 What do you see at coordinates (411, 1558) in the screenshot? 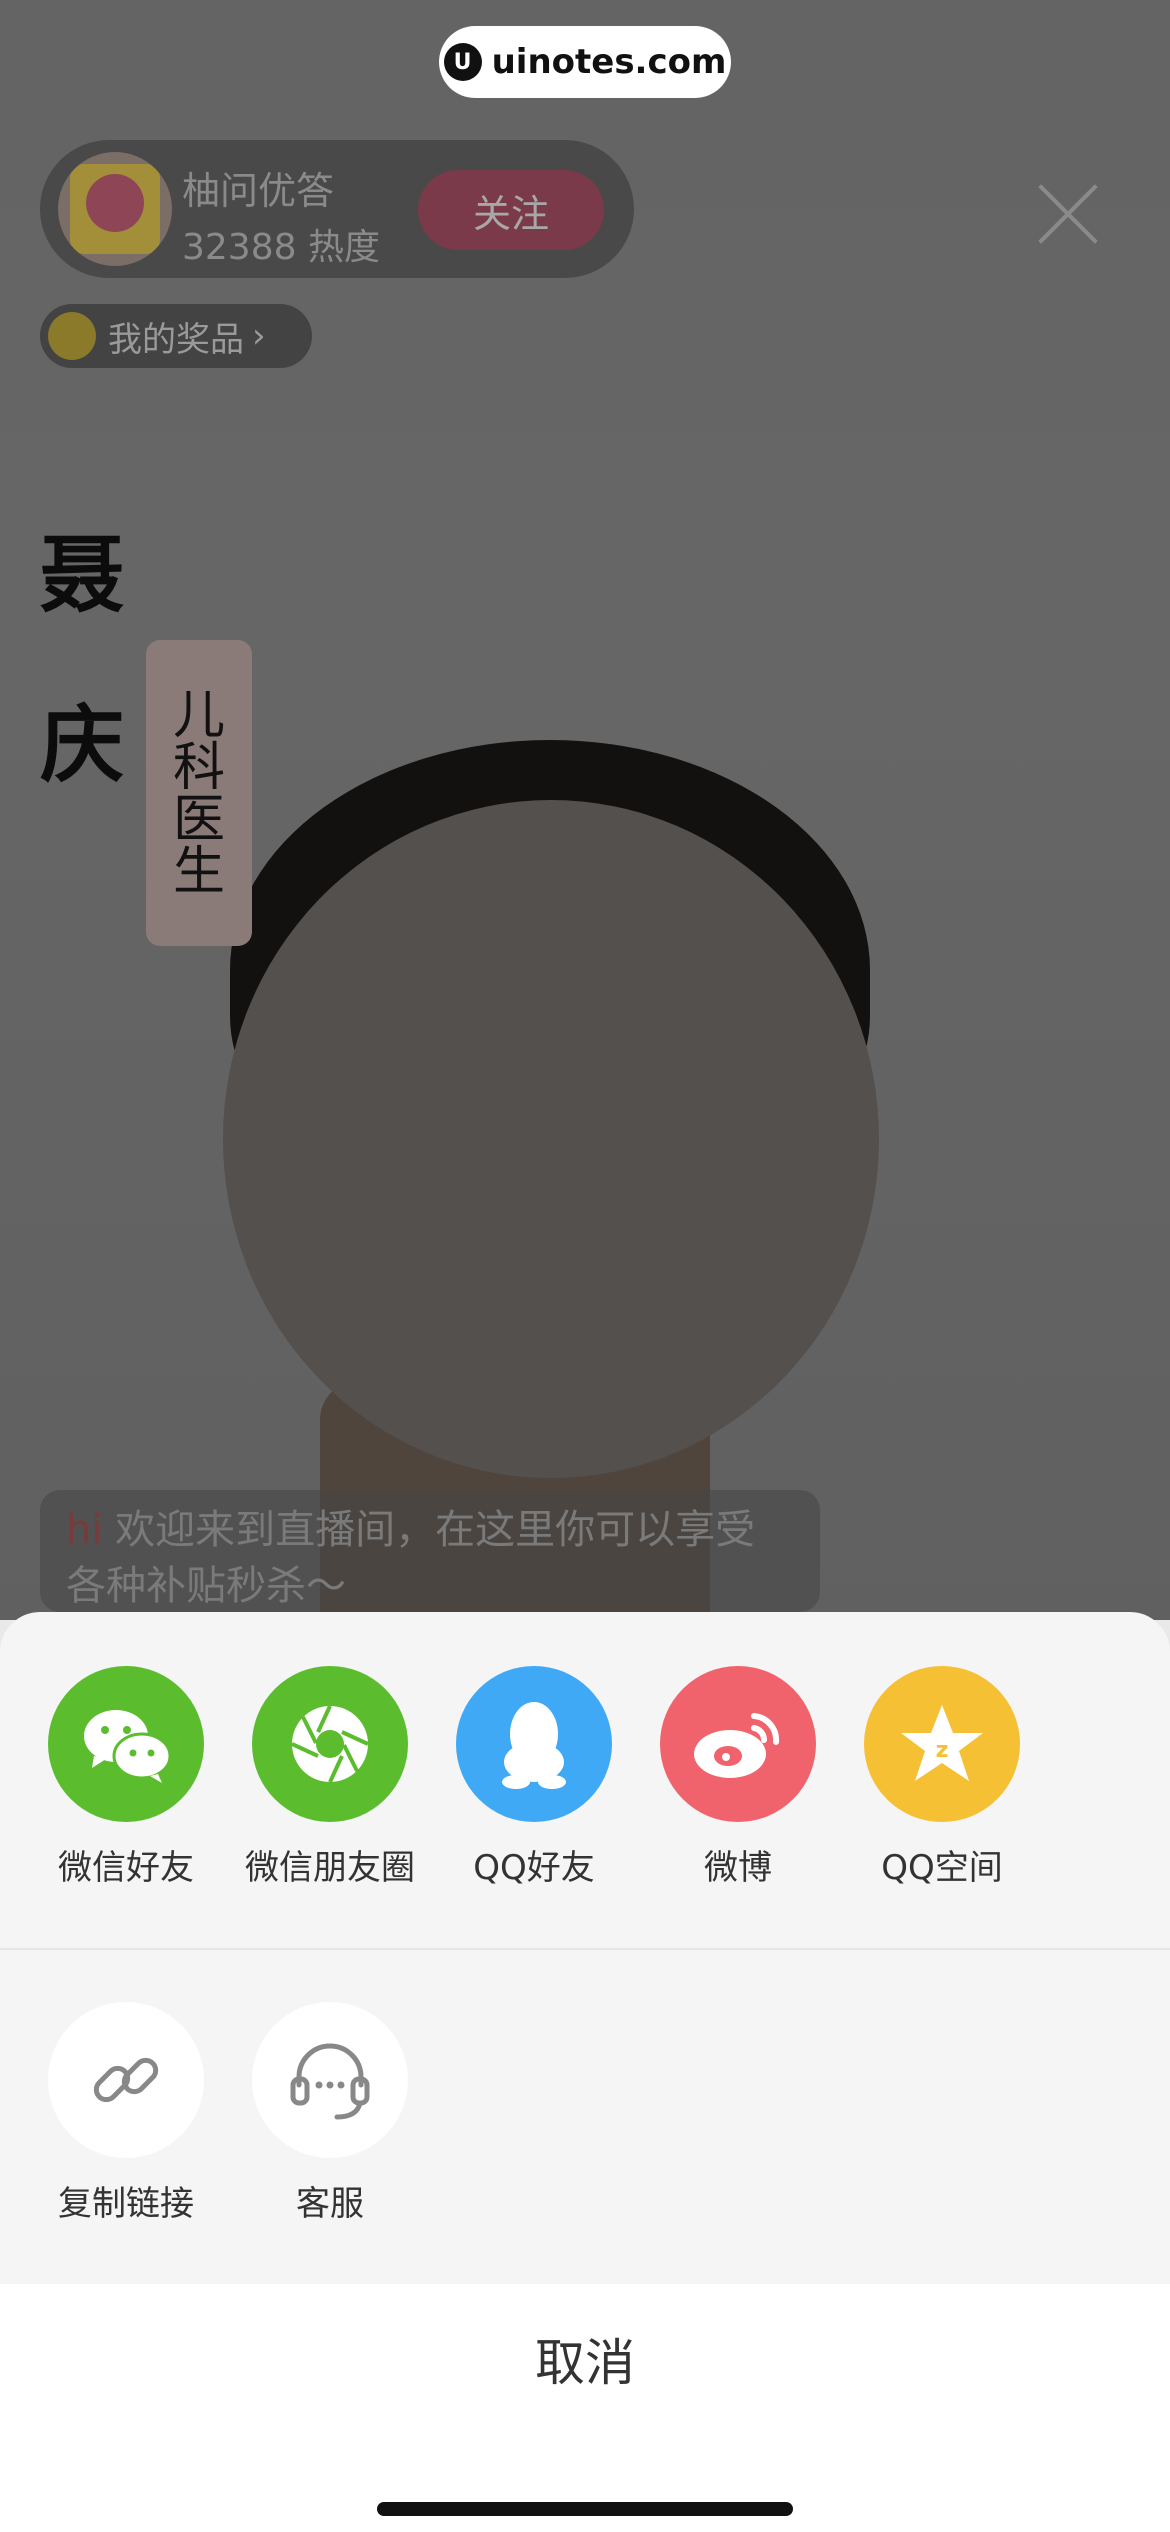
I see `welcome-text: 欢迎来到直播间，在这里你可以享受各种补贴秒杀～` at bounding box center [411, 1558].